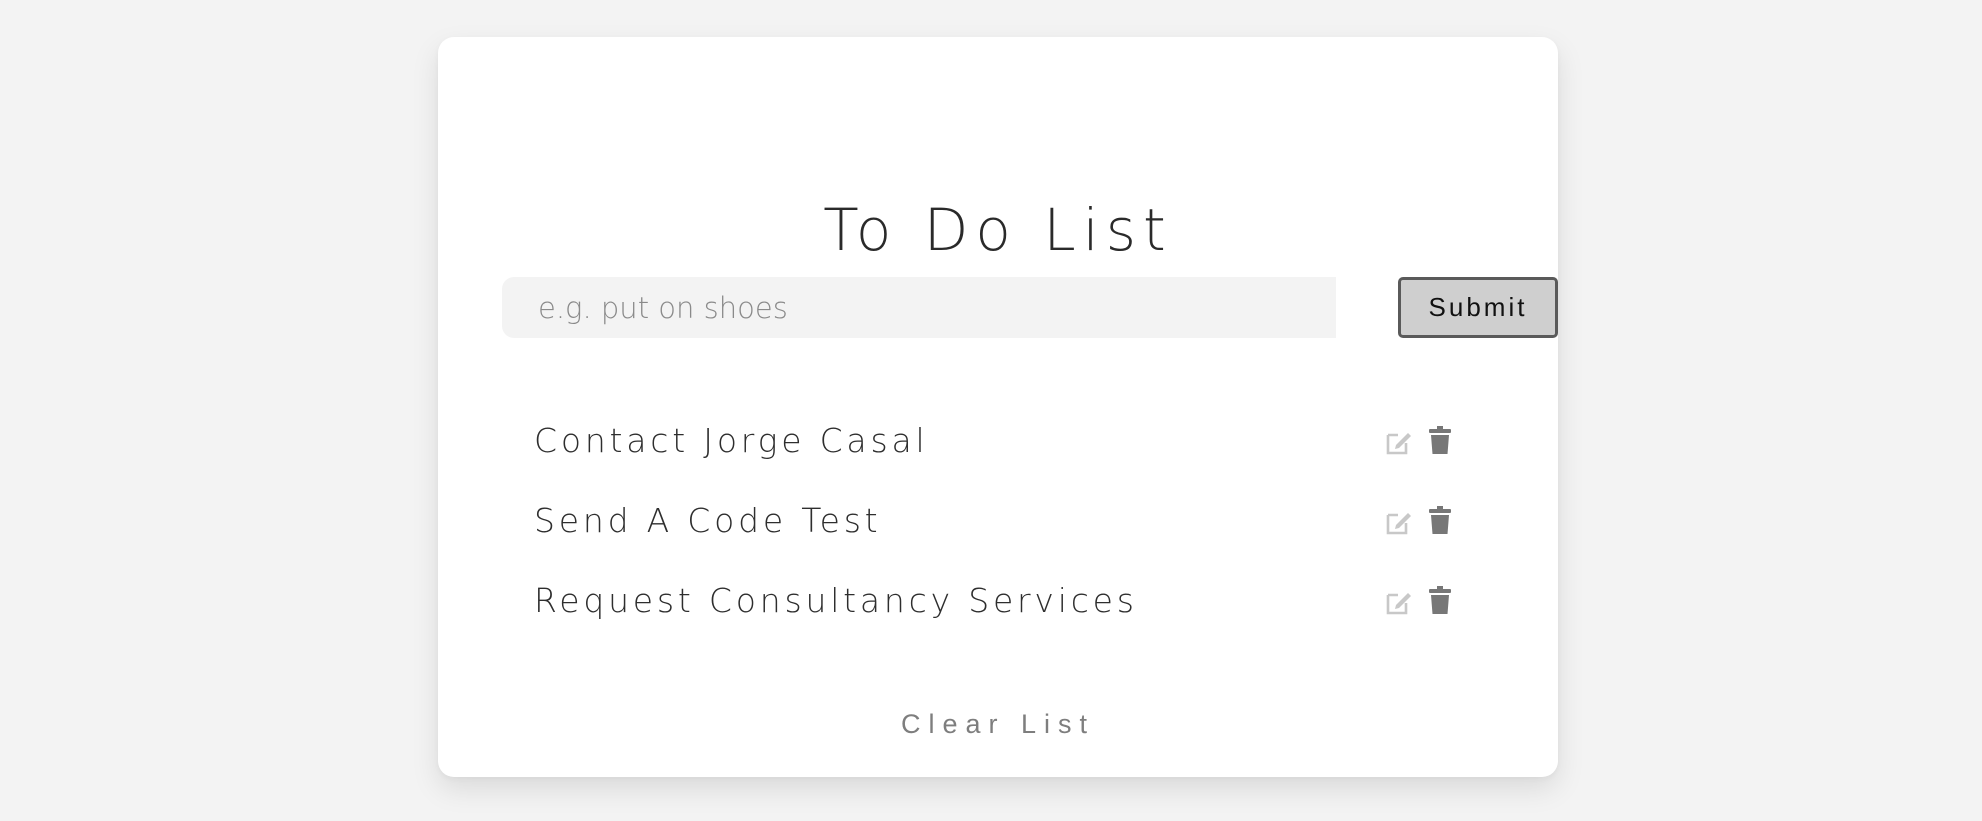  What do you see at coordinates (996, 449) in the screenshot?
I see `task-item: Contact Jorge Casal` at bounding box center [996, 449].